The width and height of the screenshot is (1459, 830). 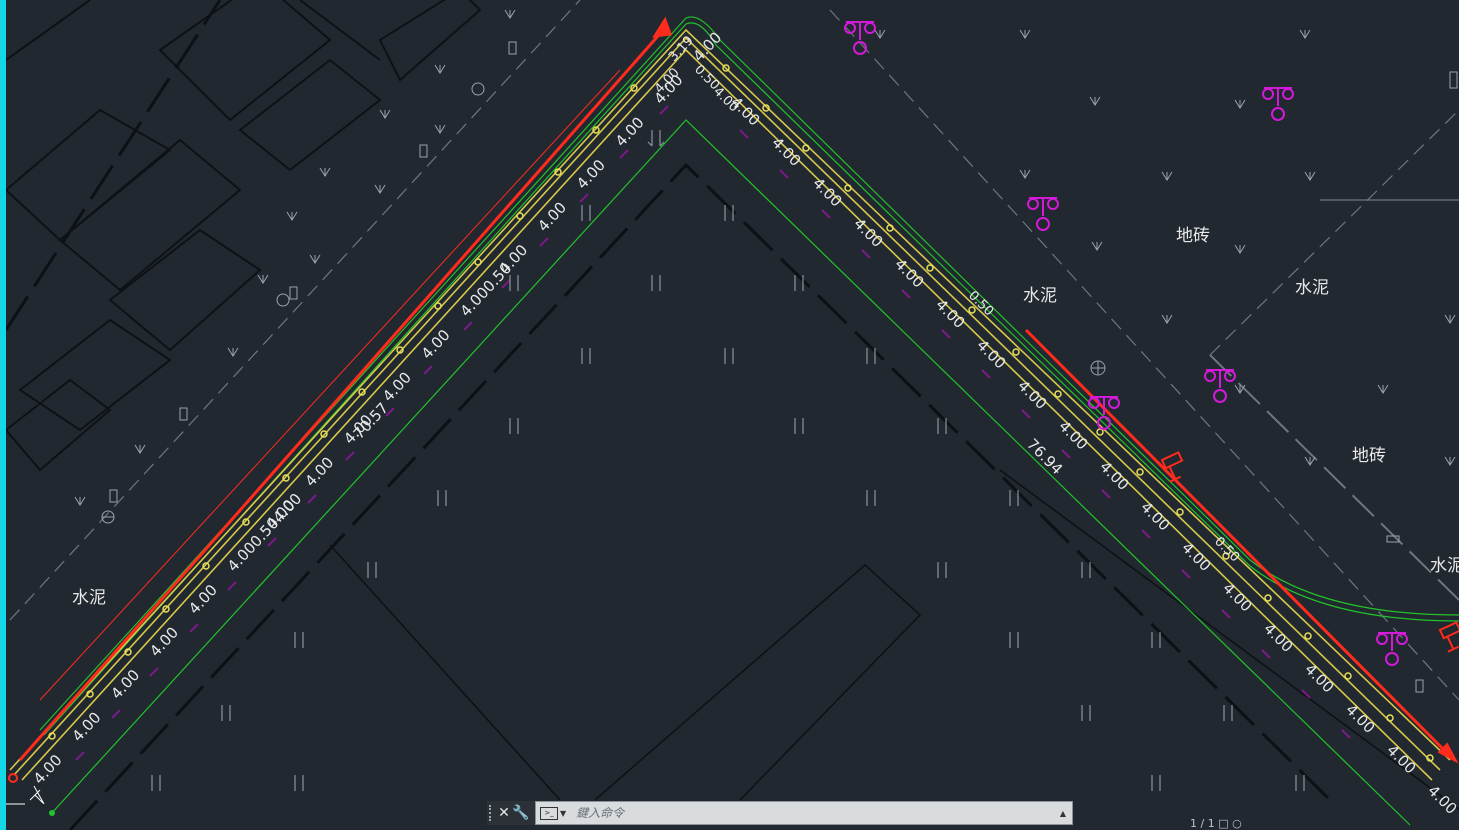 What do you see at coordinates (3, 415) in the screenshot?
I see `viewport-edge-bar` at bounding box center [3, 415].